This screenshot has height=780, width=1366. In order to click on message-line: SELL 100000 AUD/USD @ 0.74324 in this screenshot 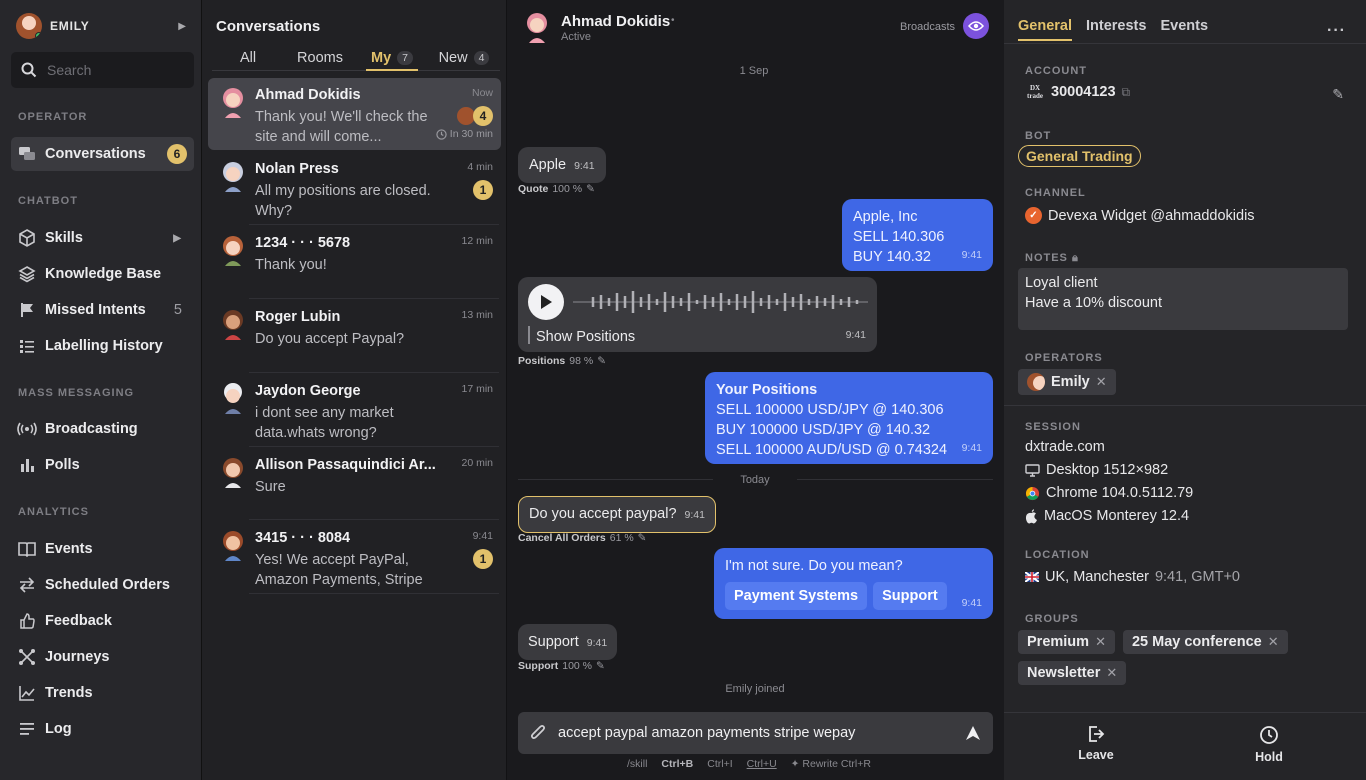, I will do `click(832, 450)`.